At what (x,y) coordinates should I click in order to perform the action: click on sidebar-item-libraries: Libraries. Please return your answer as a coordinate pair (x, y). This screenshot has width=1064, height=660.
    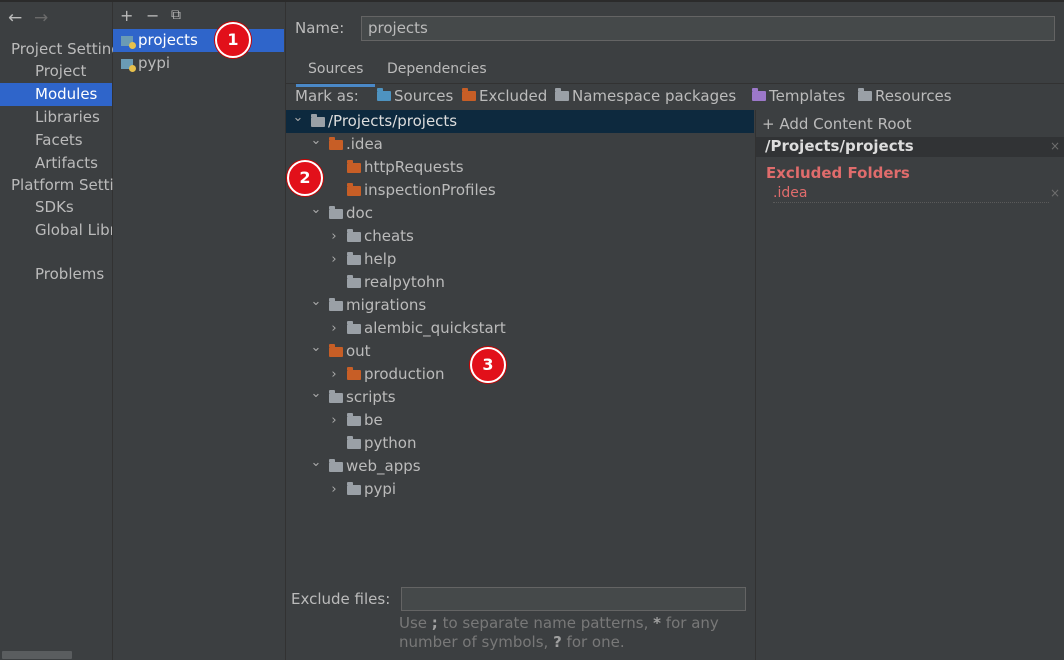
    Looking at the image, I should click on (56, 117).